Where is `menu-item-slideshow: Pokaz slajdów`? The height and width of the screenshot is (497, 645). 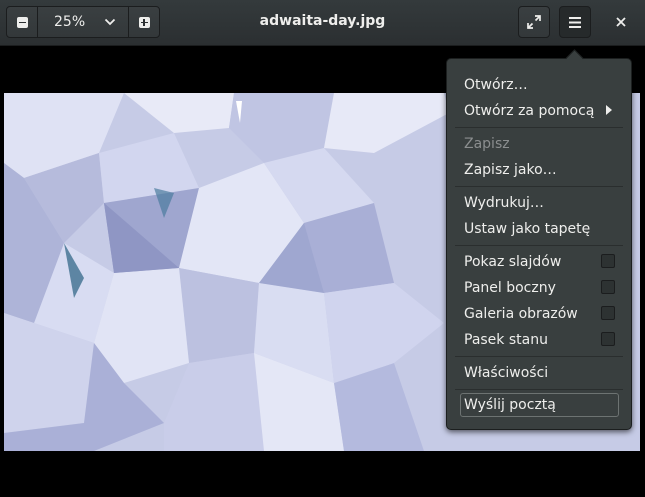
menu-item-slideshow: Pokaz slajdów is located at coordinates (512, 262).